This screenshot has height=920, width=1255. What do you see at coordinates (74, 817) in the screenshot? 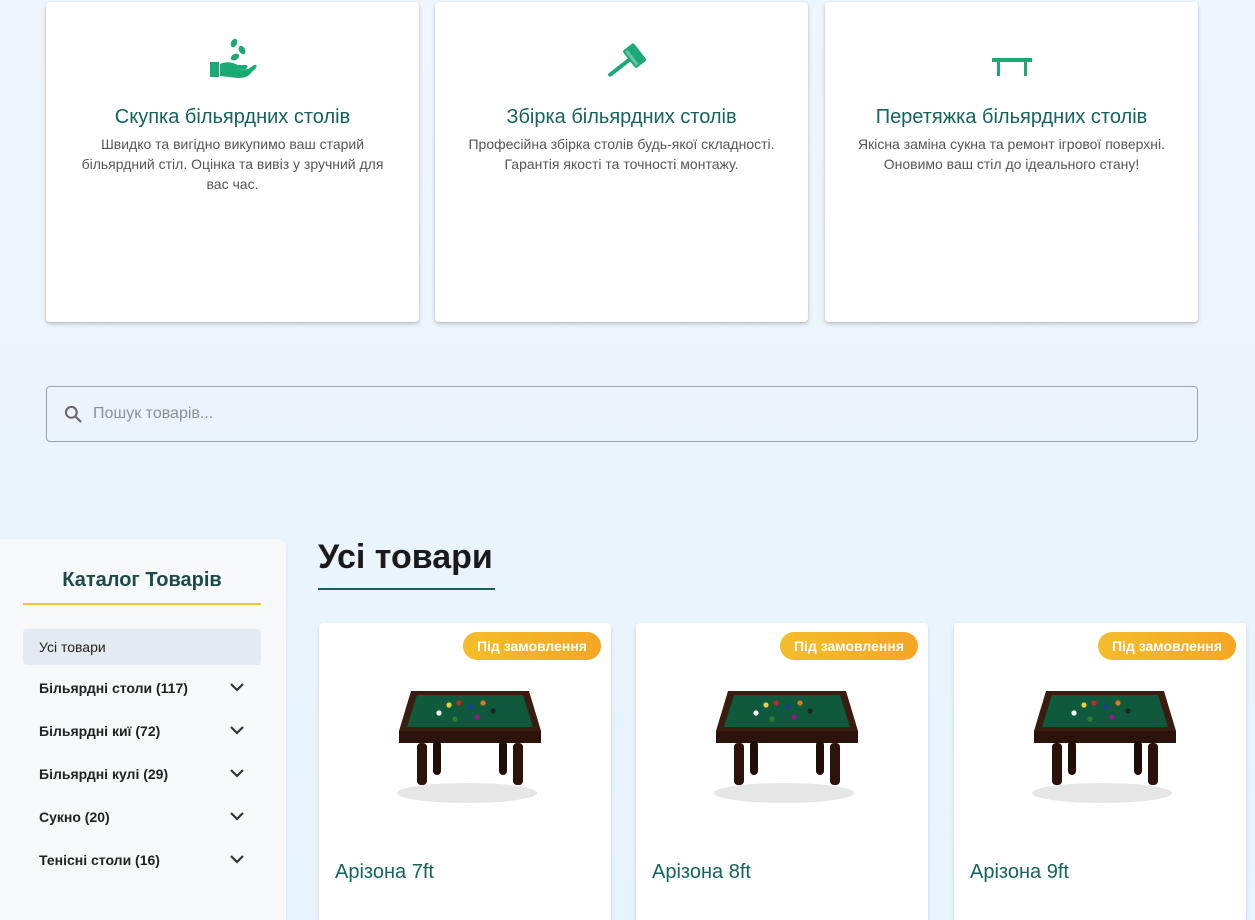
I see `sidebar-item-label: Сукно (20)` at bounding box center [74, 817].